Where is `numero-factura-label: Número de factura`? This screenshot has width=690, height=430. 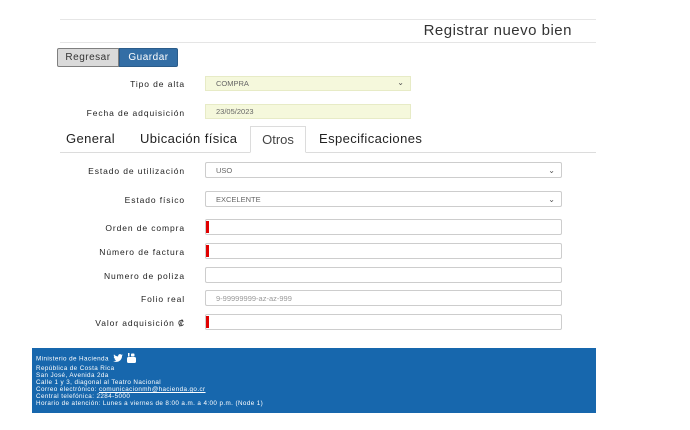
numero-factura-label: Número de factura is located at coordinates (142, 252).